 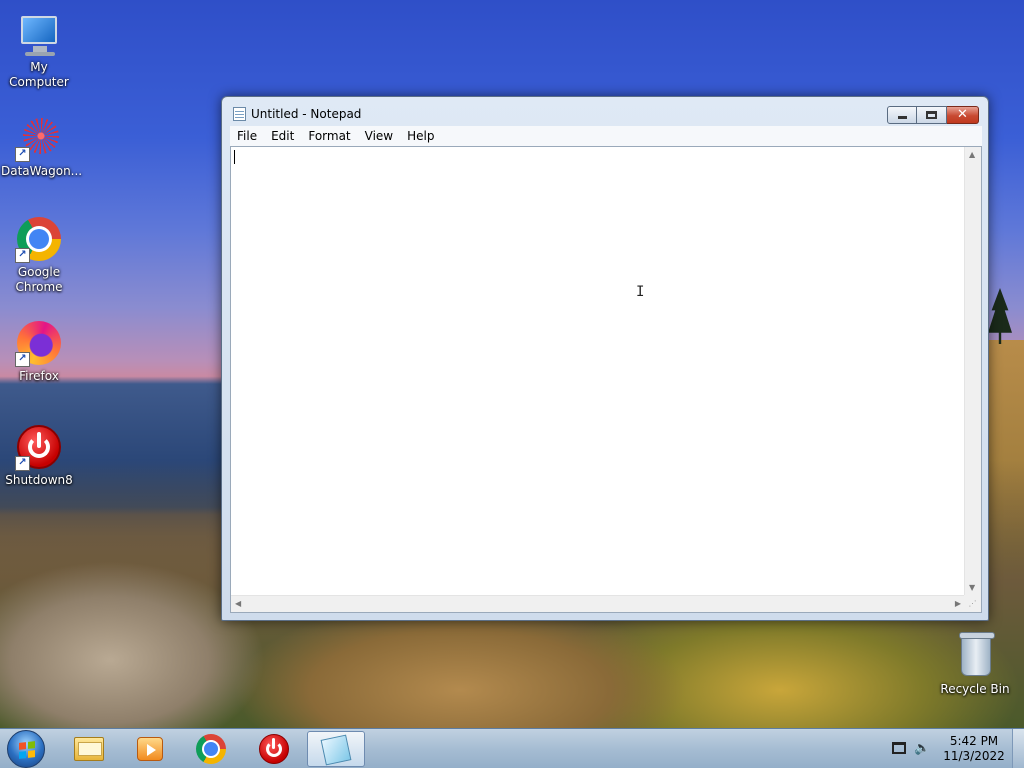 What do you see at coordinates (39, 74) in the screenshot?
I see `desktop-icon-label: My Computer` at bounding box center [39, 74].